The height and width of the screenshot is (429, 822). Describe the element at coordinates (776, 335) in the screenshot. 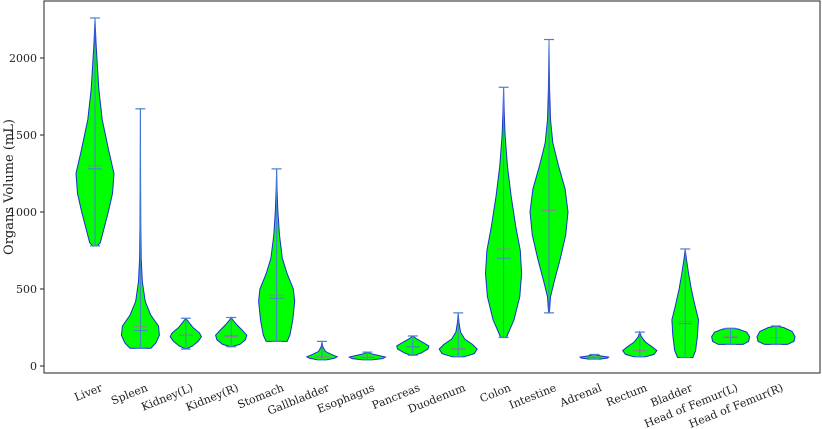

I see `violin-head-of-femur-r` at that location.